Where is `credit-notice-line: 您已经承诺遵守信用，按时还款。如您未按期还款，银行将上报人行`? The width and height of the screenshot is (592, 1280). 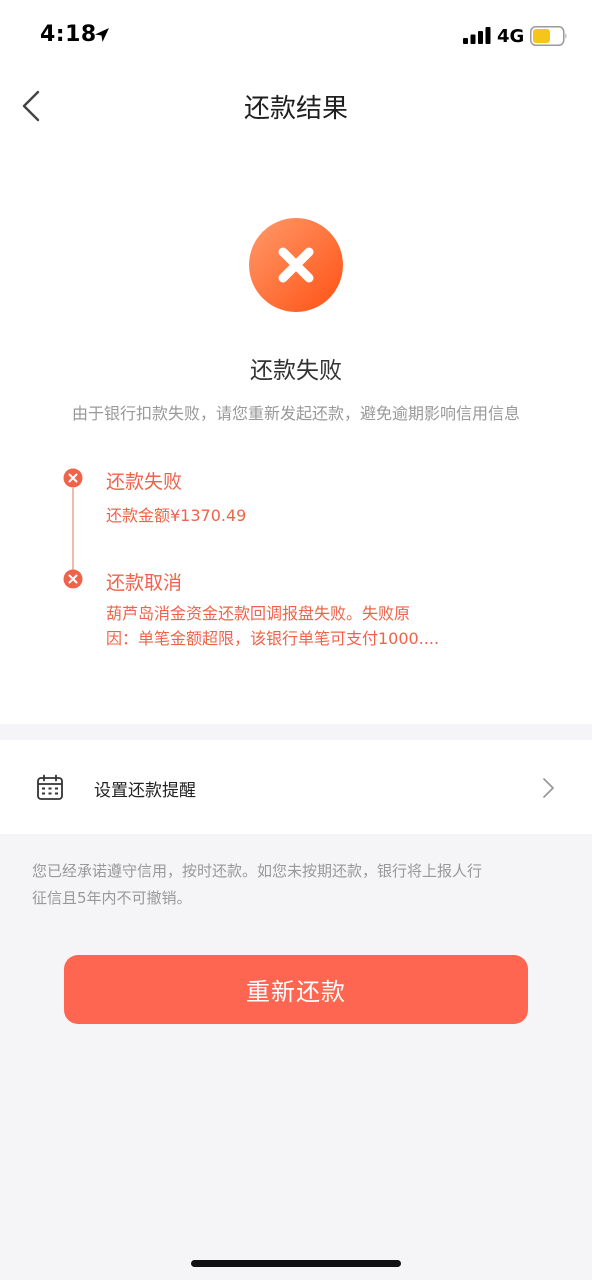 credit-notice-line: 您已经承诺遵守信用，按时还款。如您未按期还款，银行将上报人行 is located at coordinates (257, 871).